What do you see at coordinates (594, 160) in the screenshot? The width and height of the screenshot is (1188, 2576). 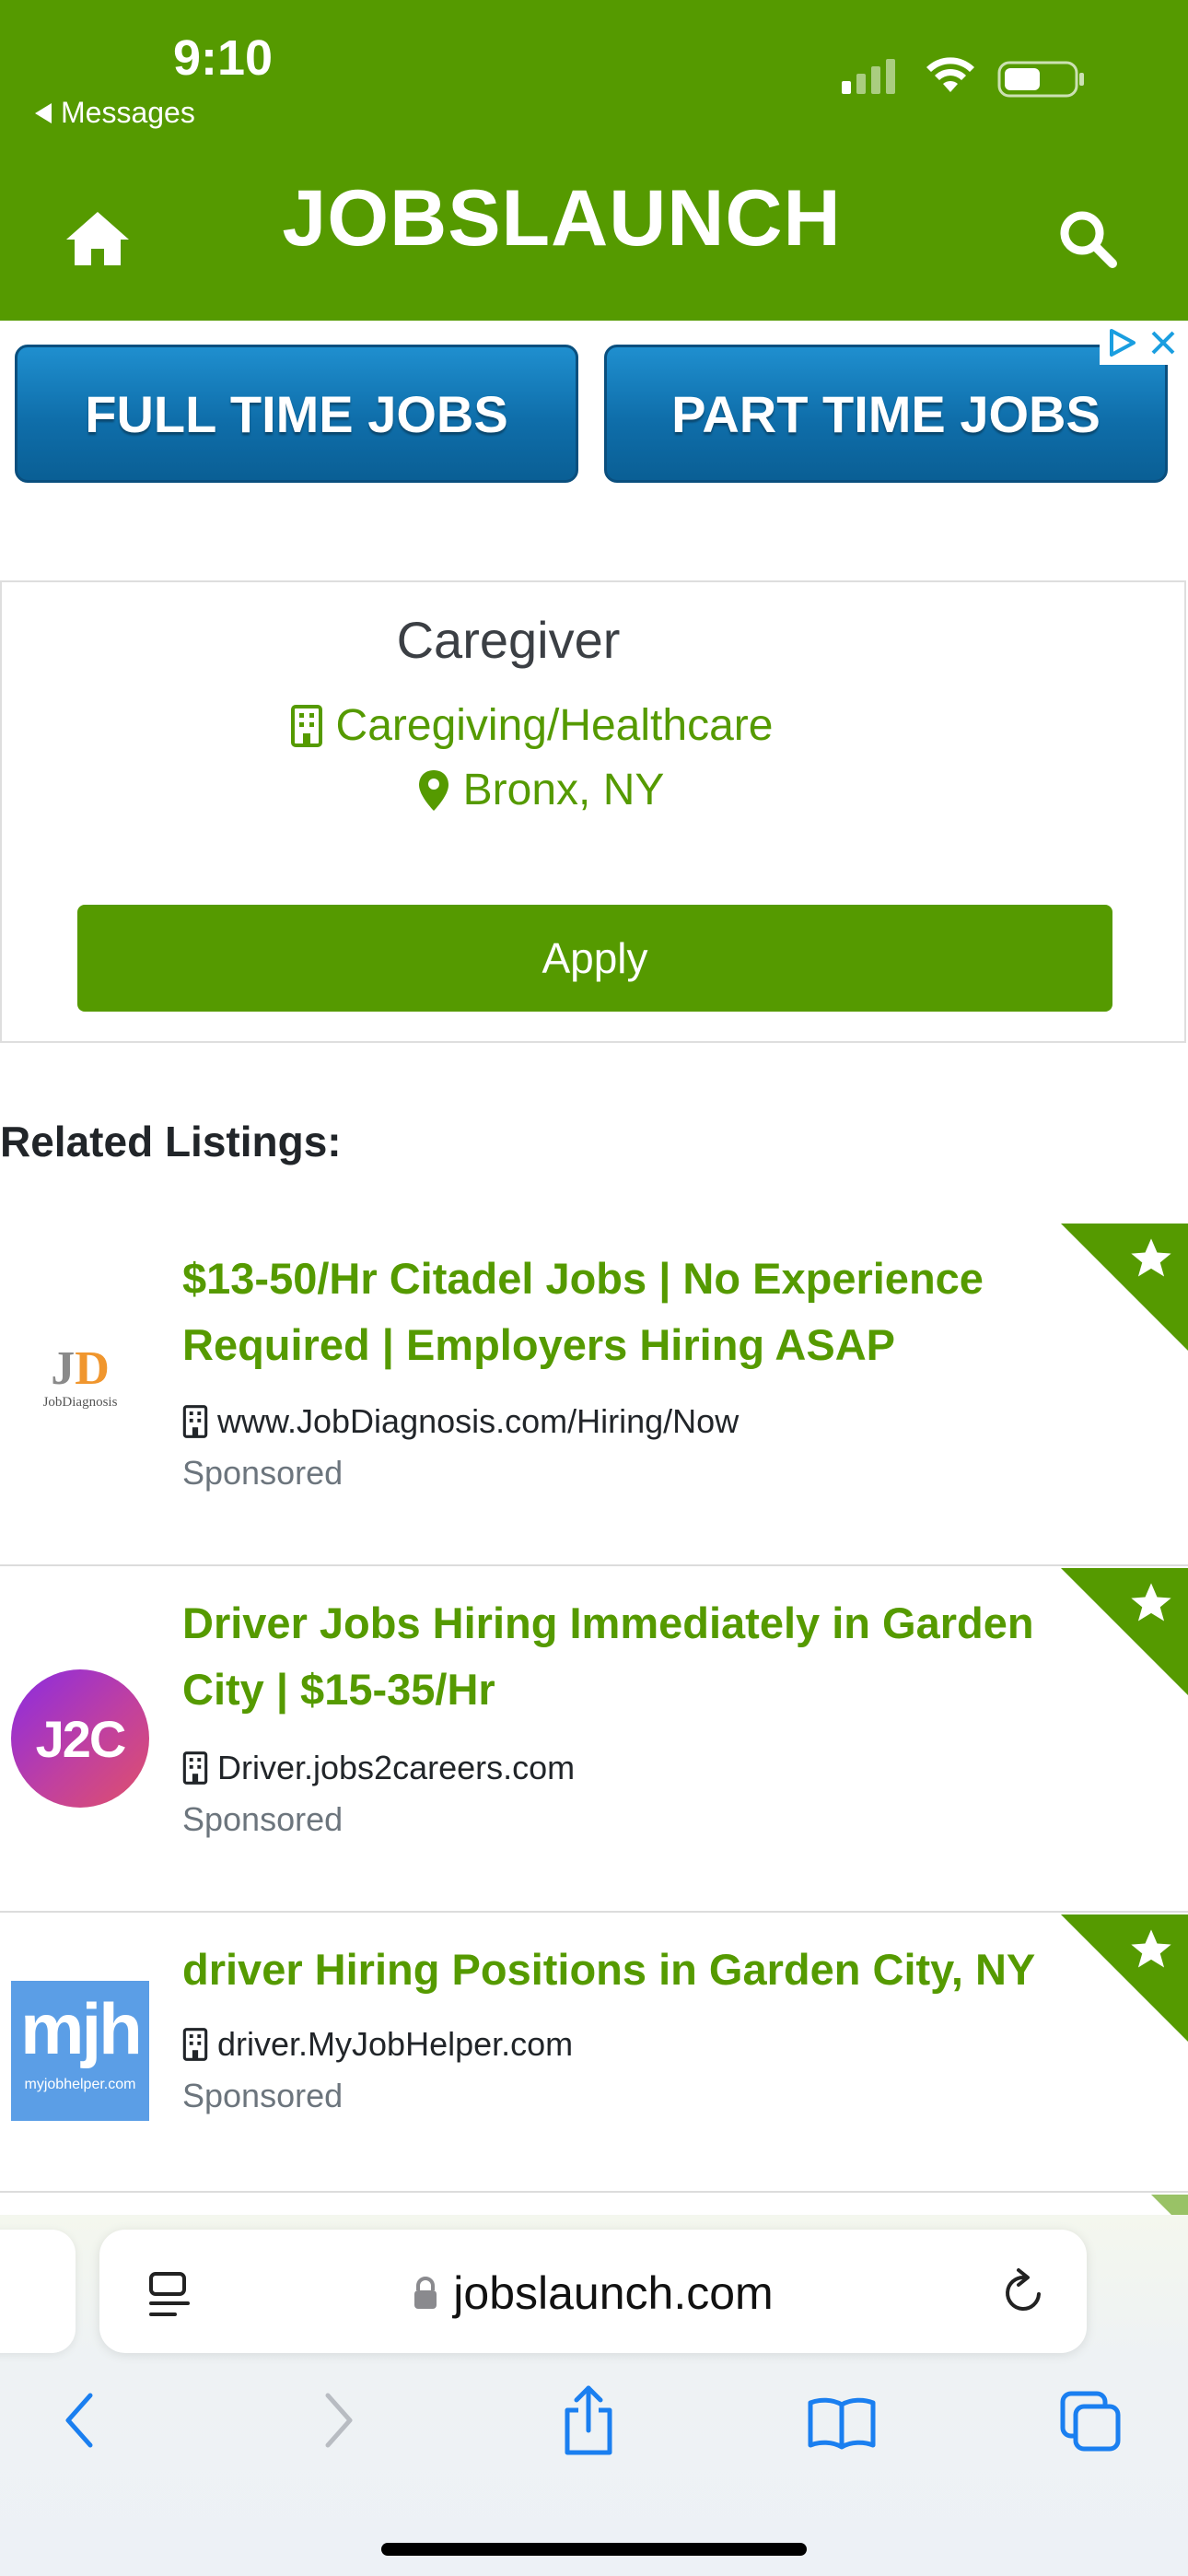 I see `app-header: 9:10 Messages JOBSLAUNCH` at bounding box center [594, 160].